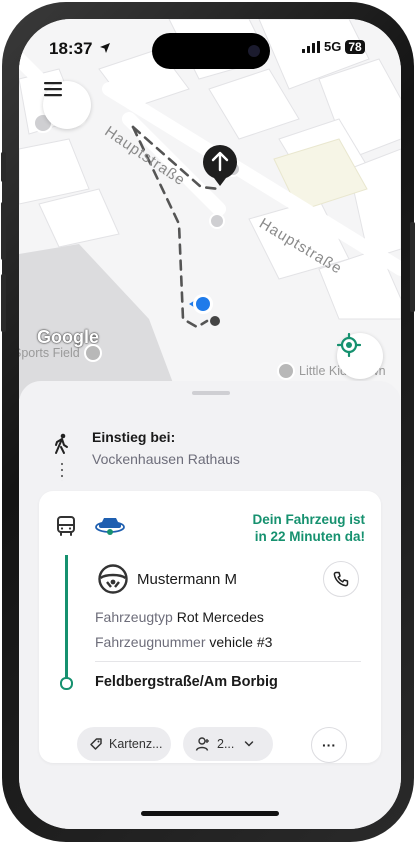 The width and height of the screenshot is (416, 844). Describe the element at coordinates (412, 267) in the screenshot. I see `power-button` at that location.